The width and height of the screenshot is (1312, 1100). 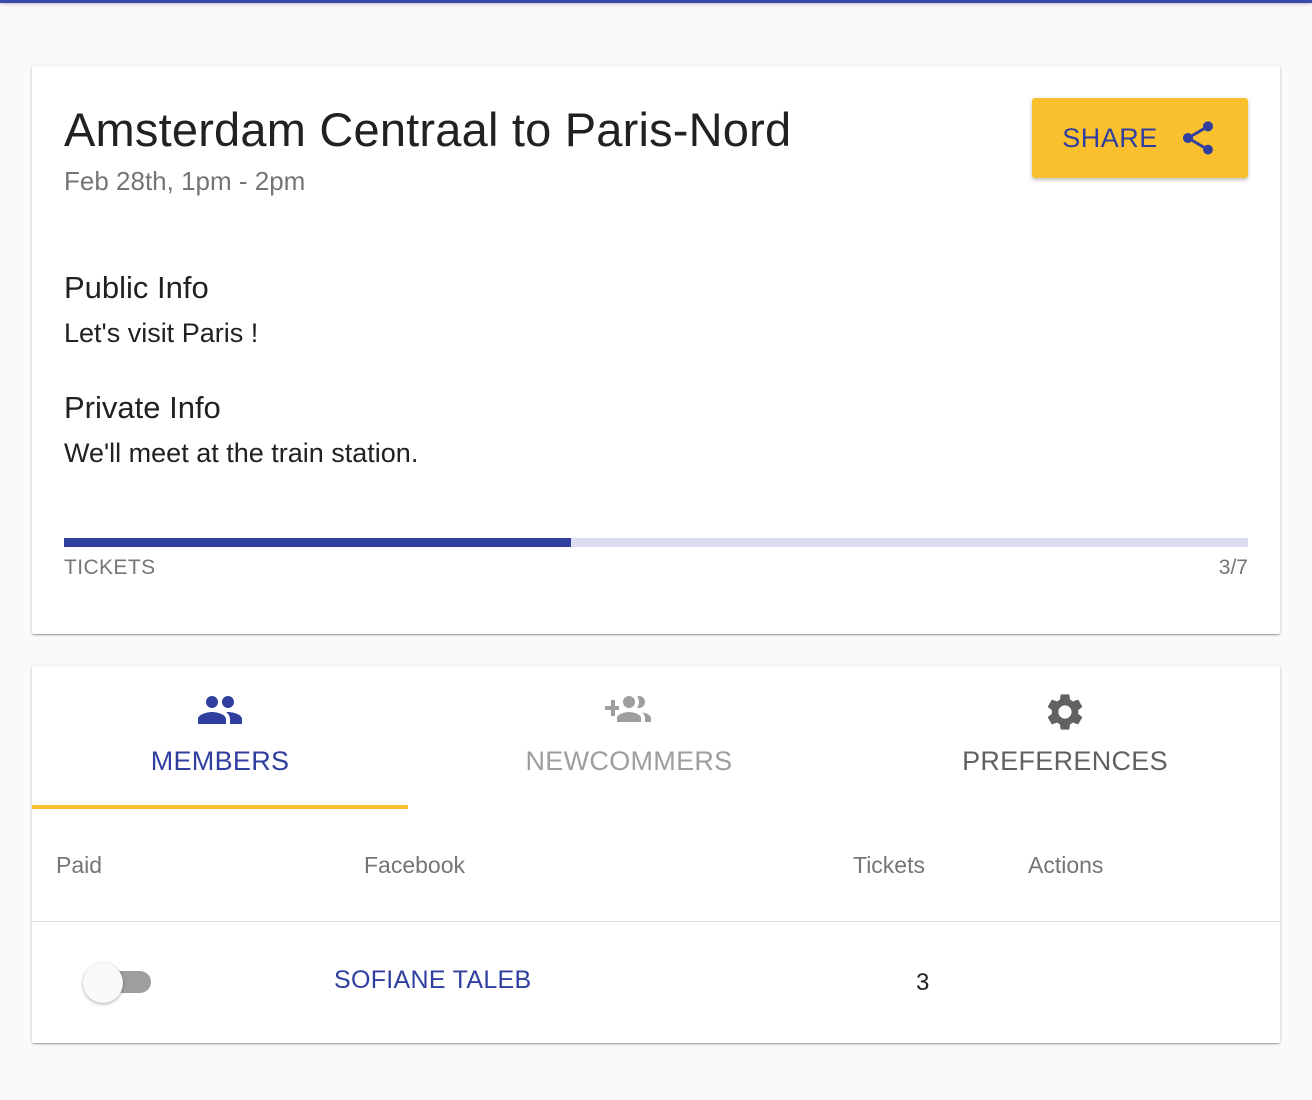 I want to click on event-title: Amsterdam Centraal to Paris-Nord, so click(x=428, y=129).